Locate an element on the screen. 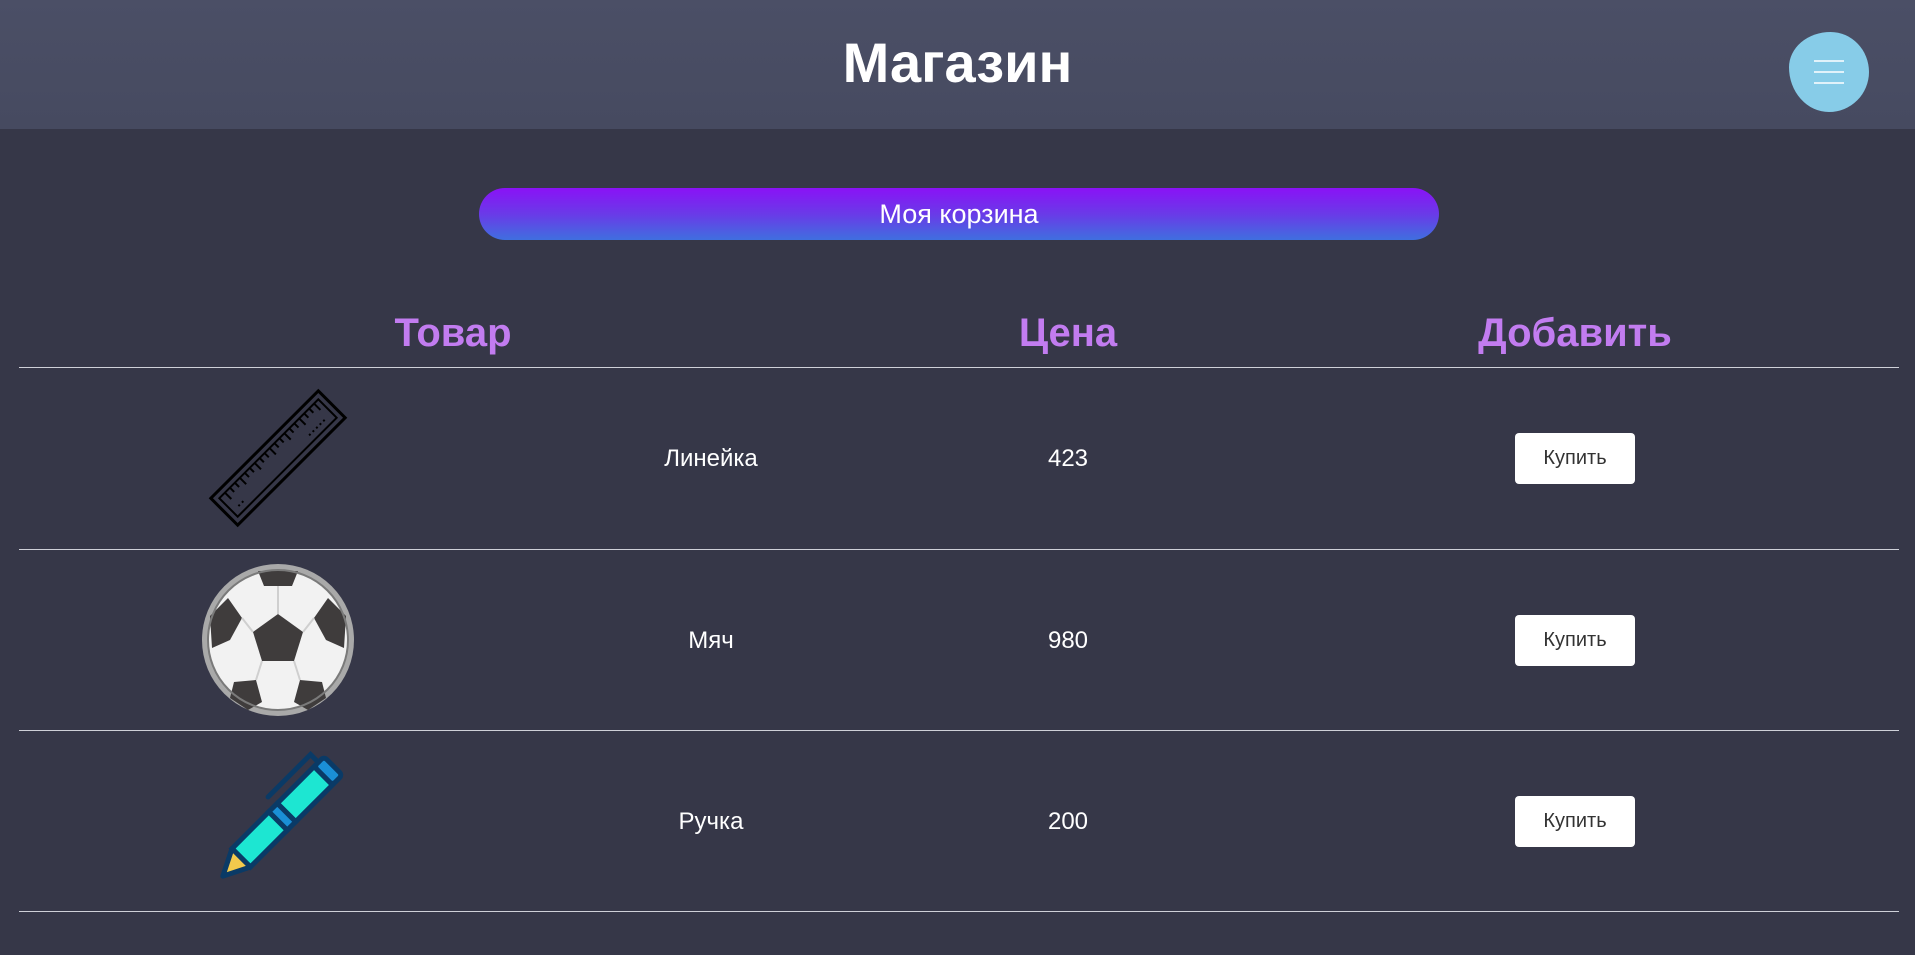 The height and width of the screenshot is (955, 1915). menu-button is located at coordinates (1829, 72).